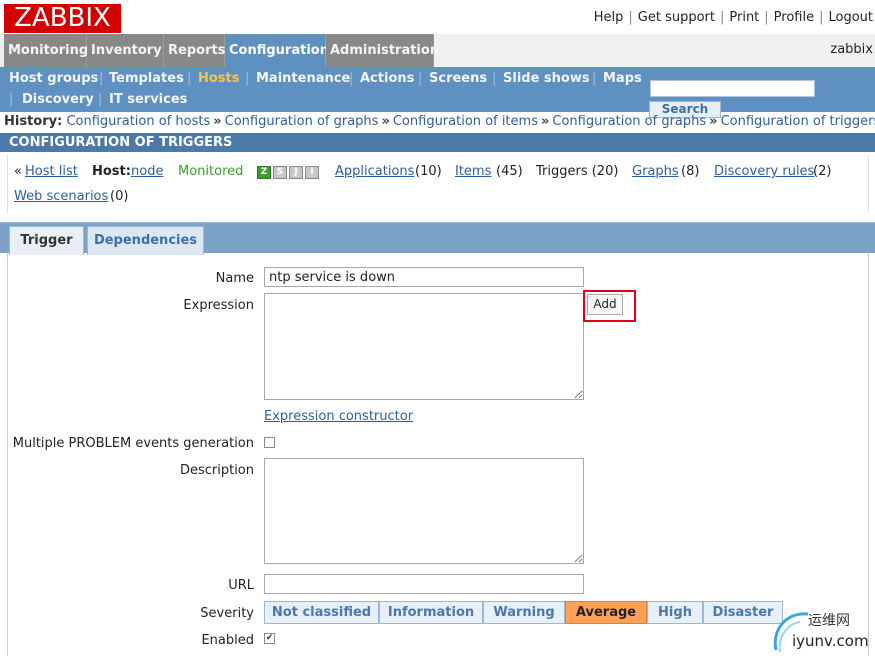 This screenshot has height=656, width=875. Describe the element at coordinates (145, 240) in the screenshot. I see `tab-dependencies: Dependencies` at that location.